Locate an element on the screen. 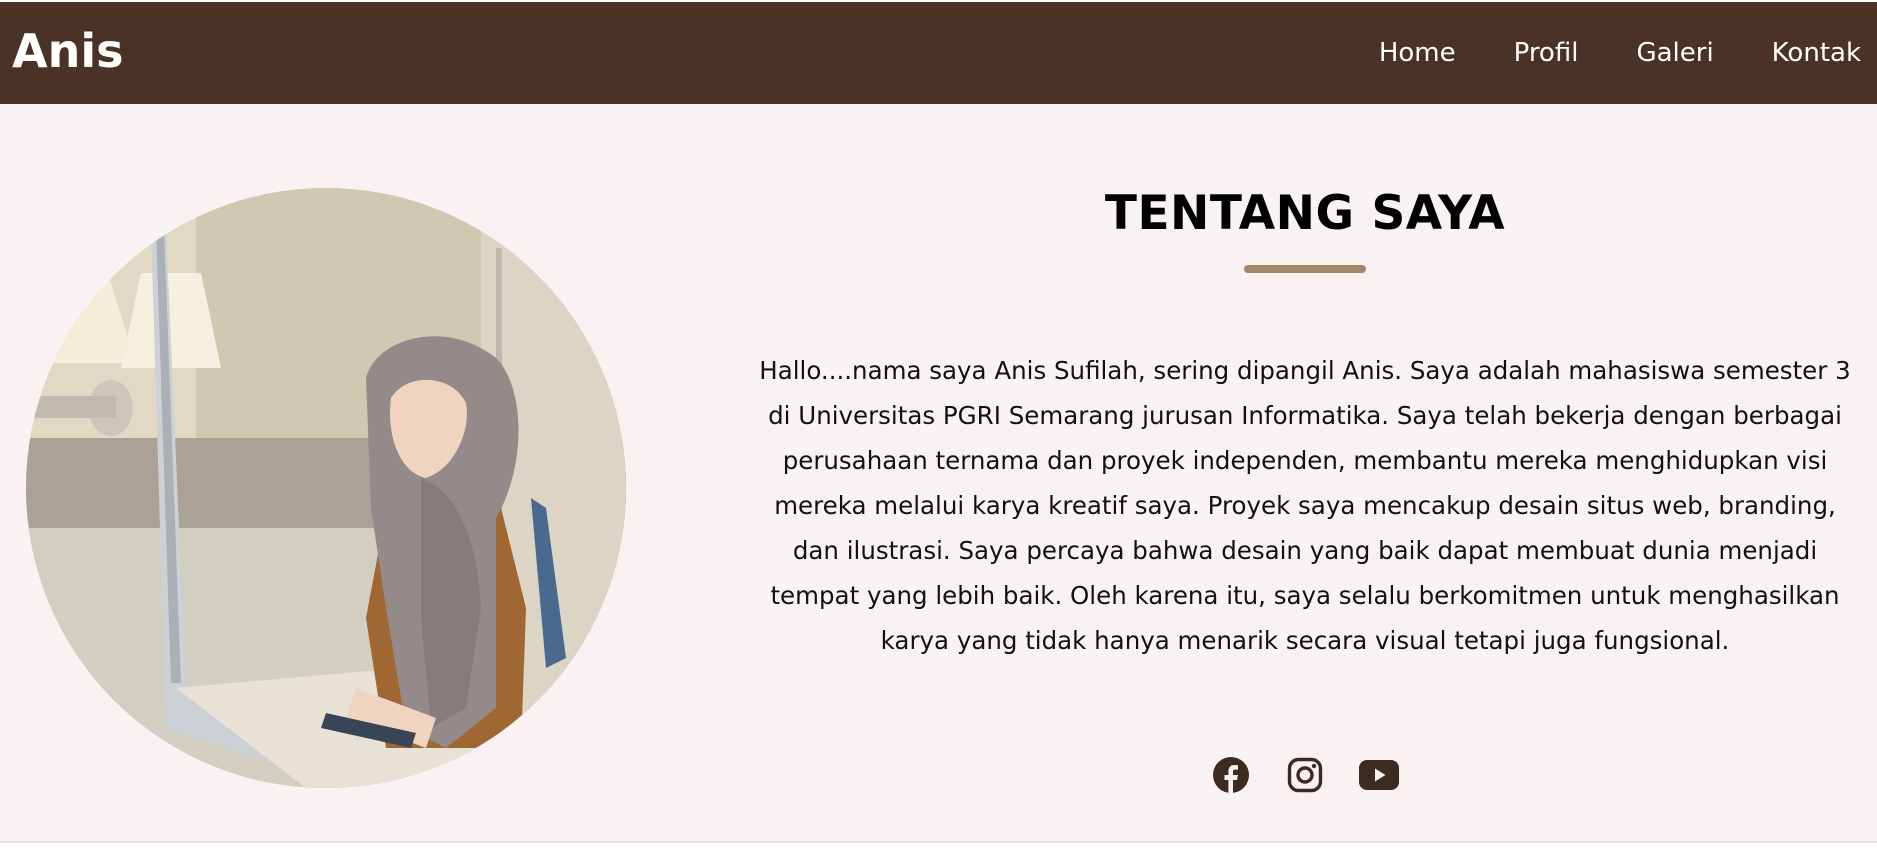 The width and height of the screenshot is (1877, 848). youtube-icon is located at coordinates (1379, 777).